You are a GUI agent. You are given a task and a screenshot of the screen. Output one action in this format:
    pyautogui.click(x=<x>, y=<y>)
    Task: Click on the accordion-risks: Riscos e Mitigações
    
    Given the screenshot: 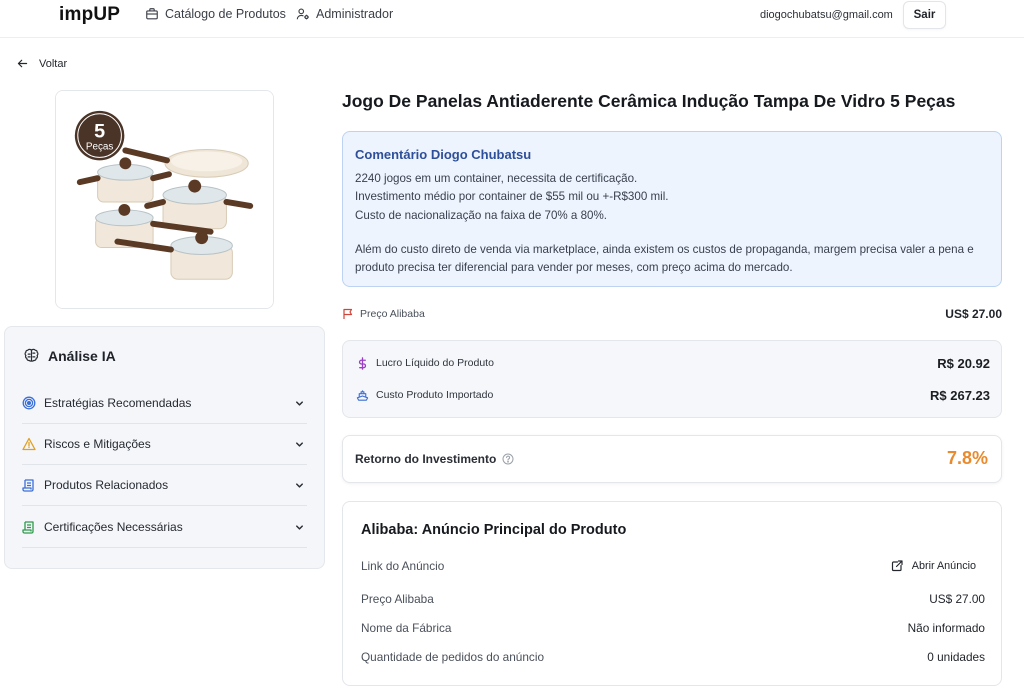 What is the action you would take?
    pyautogui.click(x=164, y=444)
    